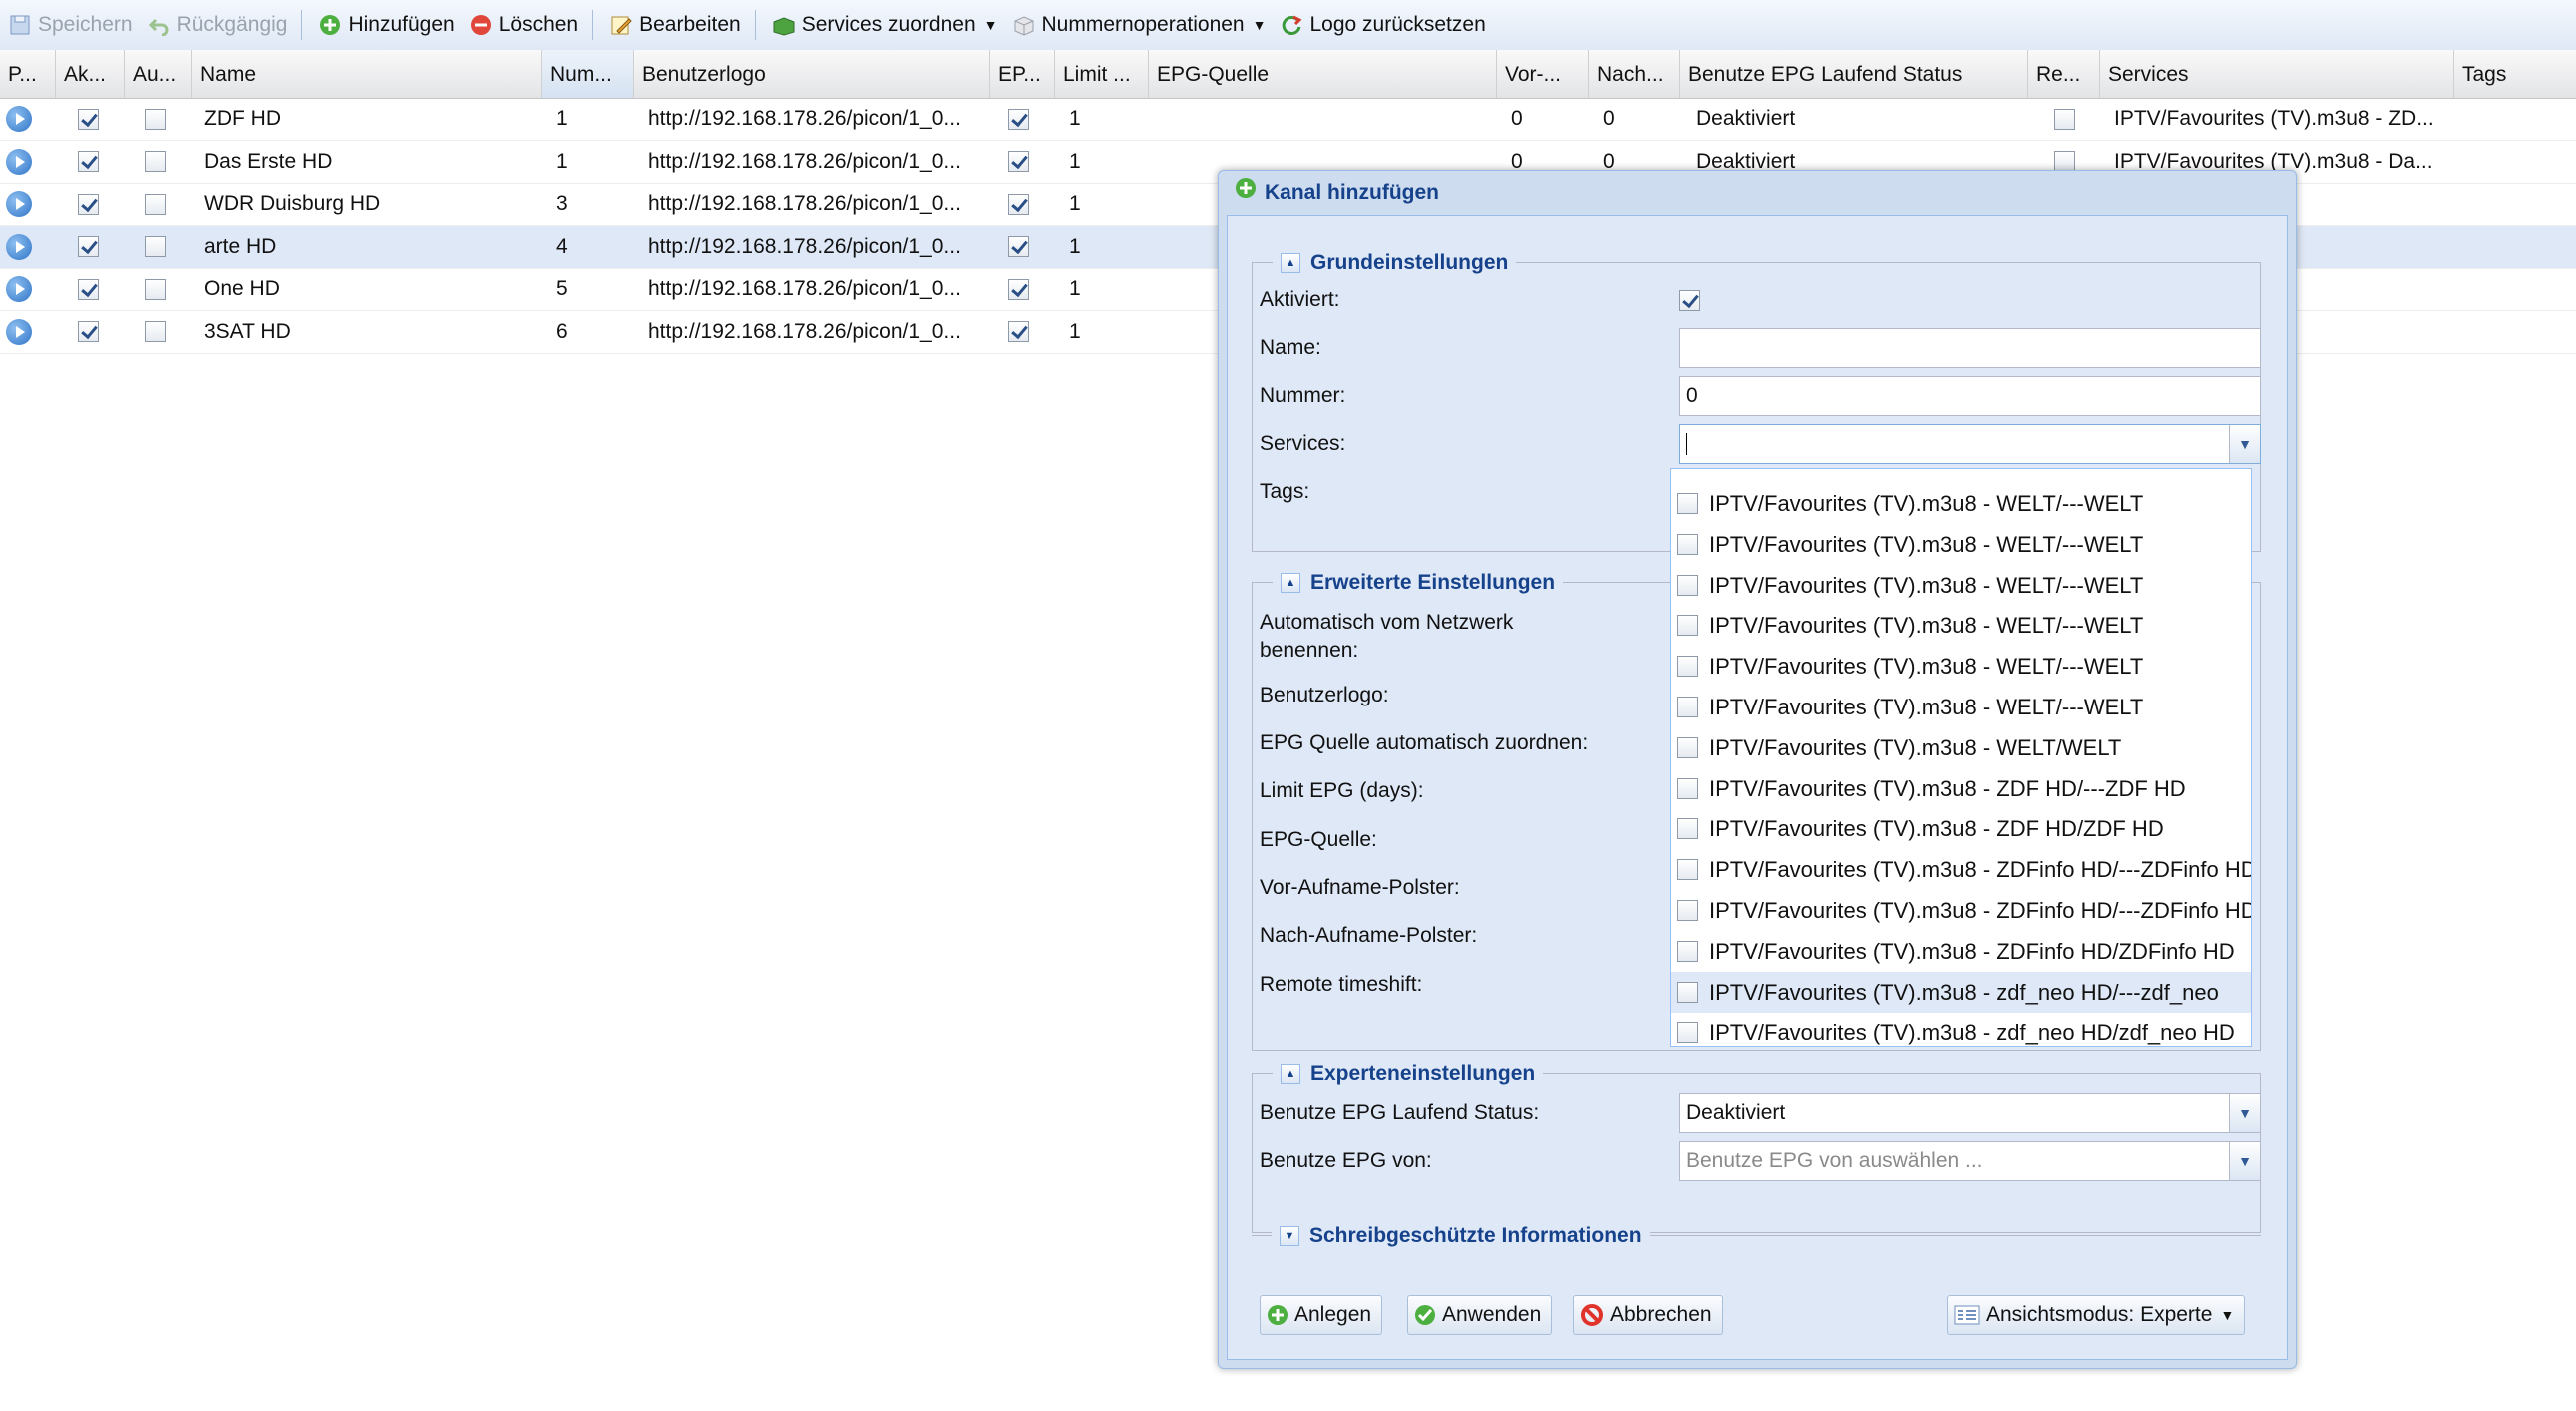 The width and height of the screenshot is (2576, 1411). Describe the element at coordinates (1369, 935) in the screenshot. I see `post-padding-label: Nach-Aufname-Polster:` at that location.